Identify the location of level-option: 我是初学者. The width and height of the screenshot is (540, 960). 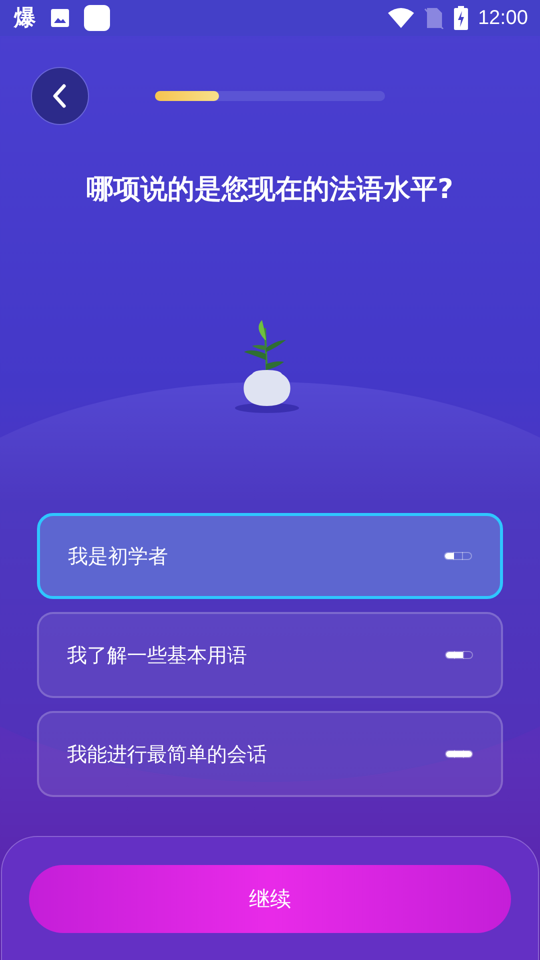
(270, 556).